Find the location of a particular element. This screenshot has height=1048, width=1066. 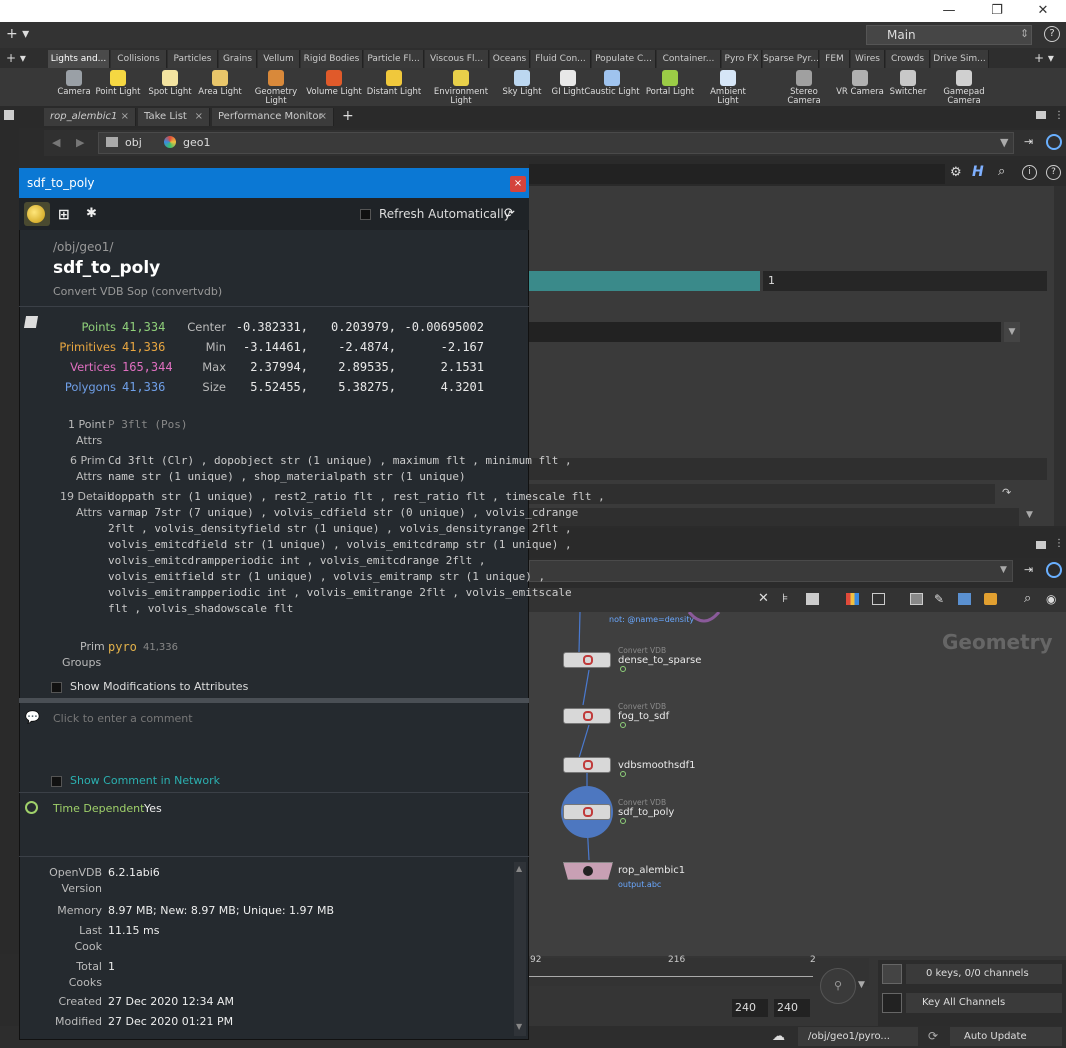

dopesheet-icon is located at coordinates (892, 974).